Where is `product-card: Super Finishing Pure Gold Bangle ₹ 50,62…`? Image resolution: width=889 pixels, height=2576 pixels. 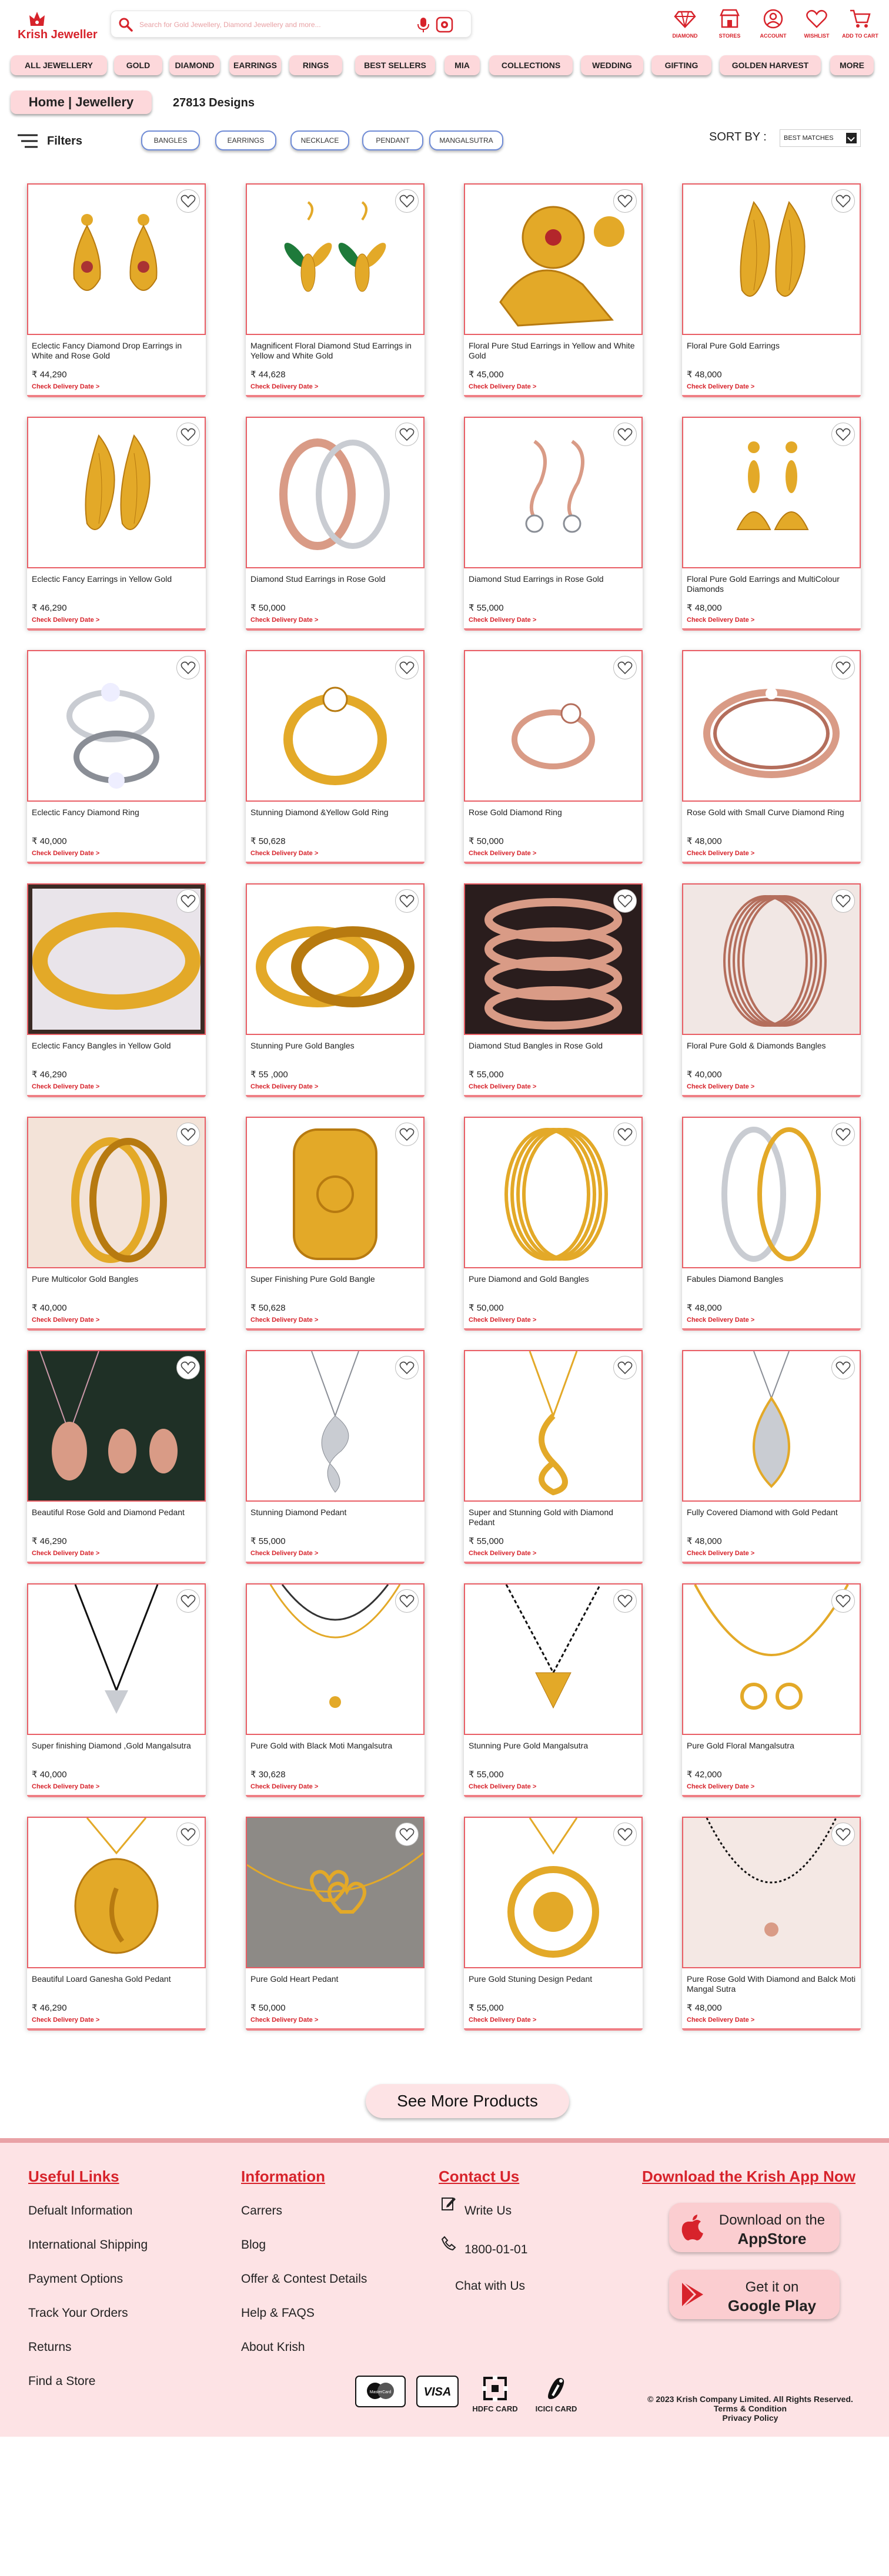 product-card: Super Finishing Pure Gold Bangle ₹ 50,62… is located at coordinates (335, 1224).